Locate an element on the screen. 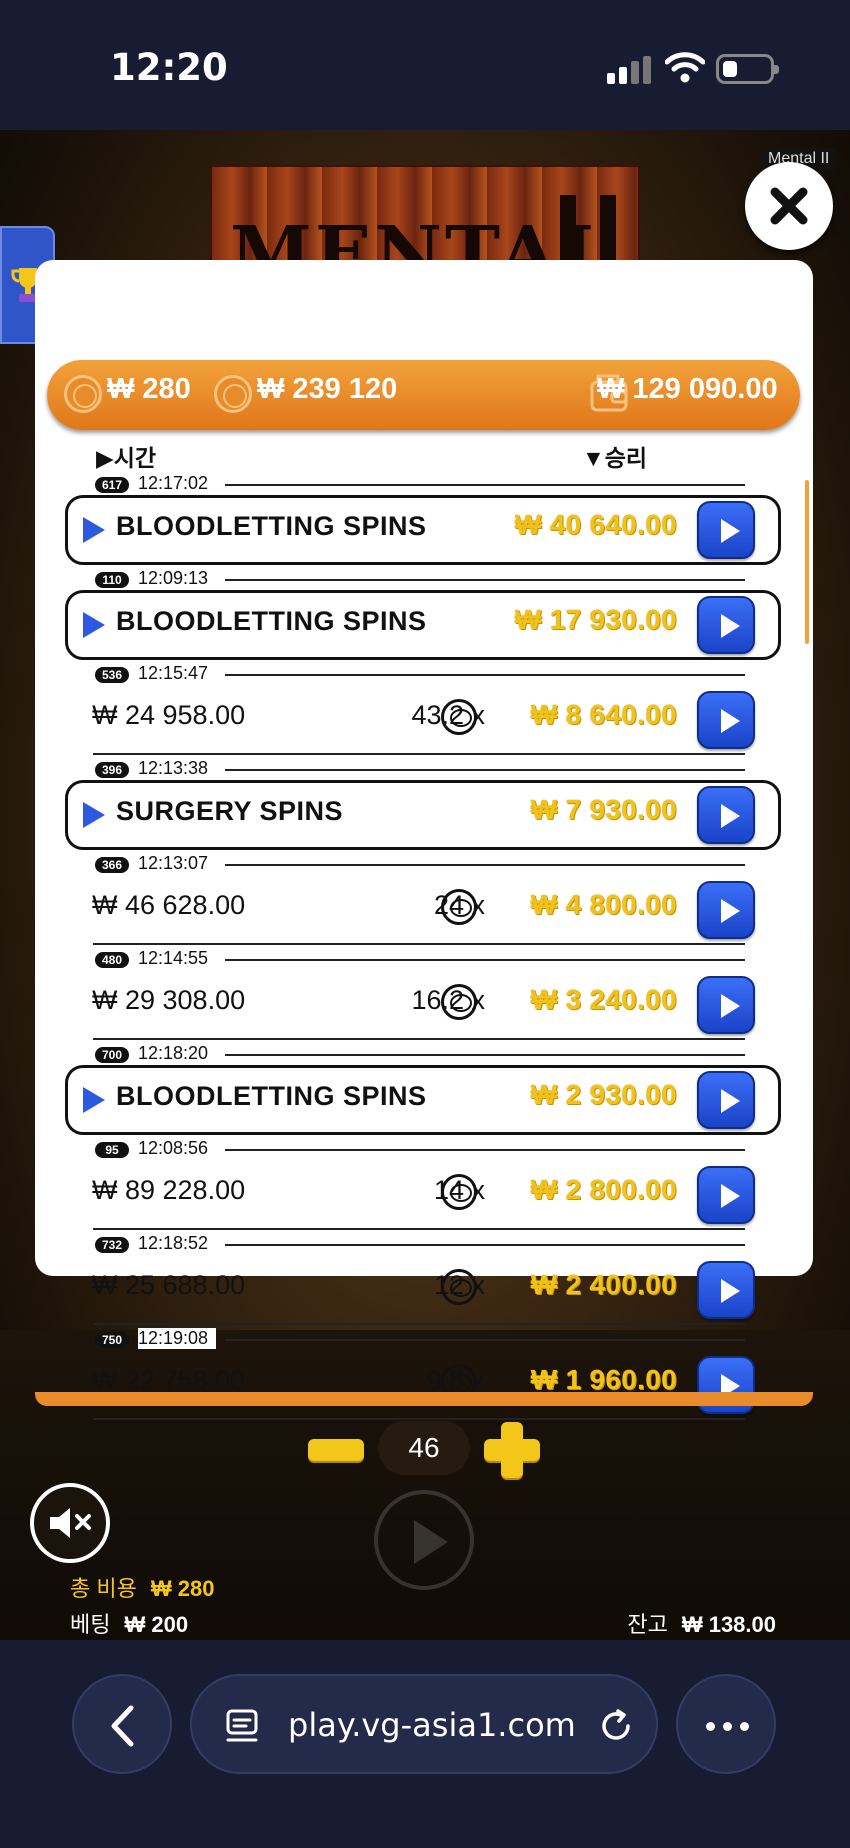 The width and height of the screenshot is (850, 1848). round-badge: 366 is located at coordinates (112, 865).